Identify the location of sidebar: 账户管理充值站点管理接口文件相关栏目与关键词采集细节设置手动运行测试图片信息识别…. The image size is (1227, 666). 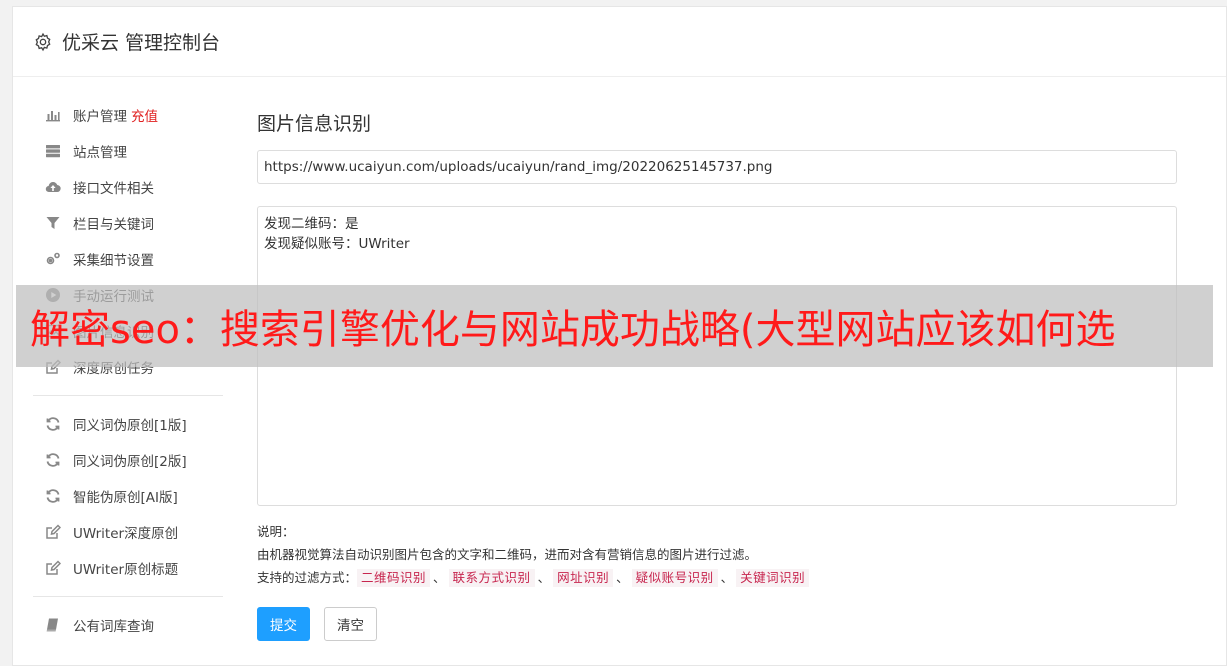
(128, 370).